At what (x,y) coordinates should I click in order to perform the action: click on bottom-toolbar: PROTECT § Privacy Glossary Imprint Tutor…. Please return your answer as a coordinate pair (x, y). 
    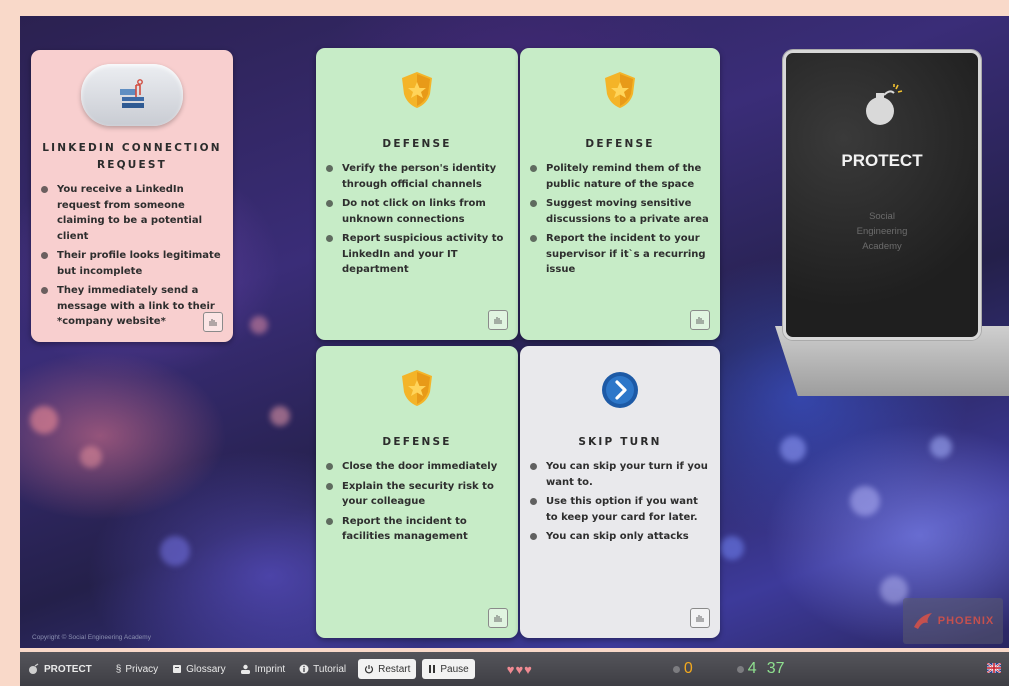
    Looking at the image, I should click on (514, 669).